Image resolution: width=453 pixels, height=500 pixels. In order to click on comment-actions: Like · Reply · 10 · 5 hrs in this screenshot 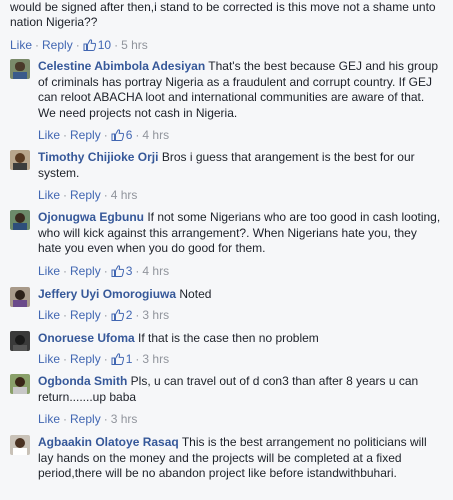, I will do `click(79, 45)`.